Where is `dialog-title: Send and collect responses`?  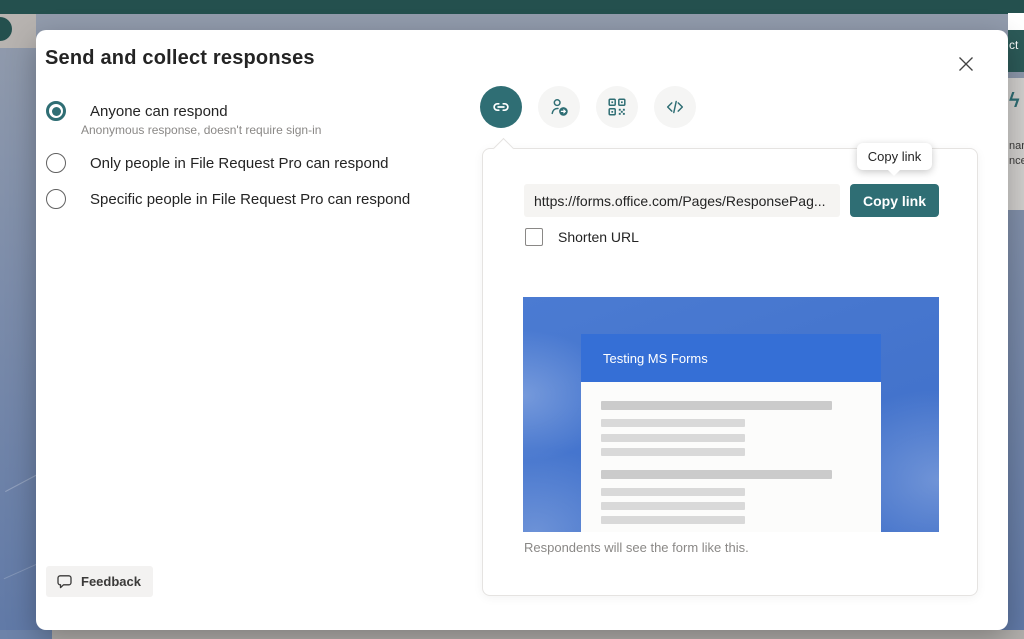 dialog-title: Send and collect responses is located at coordinates (180, 58).